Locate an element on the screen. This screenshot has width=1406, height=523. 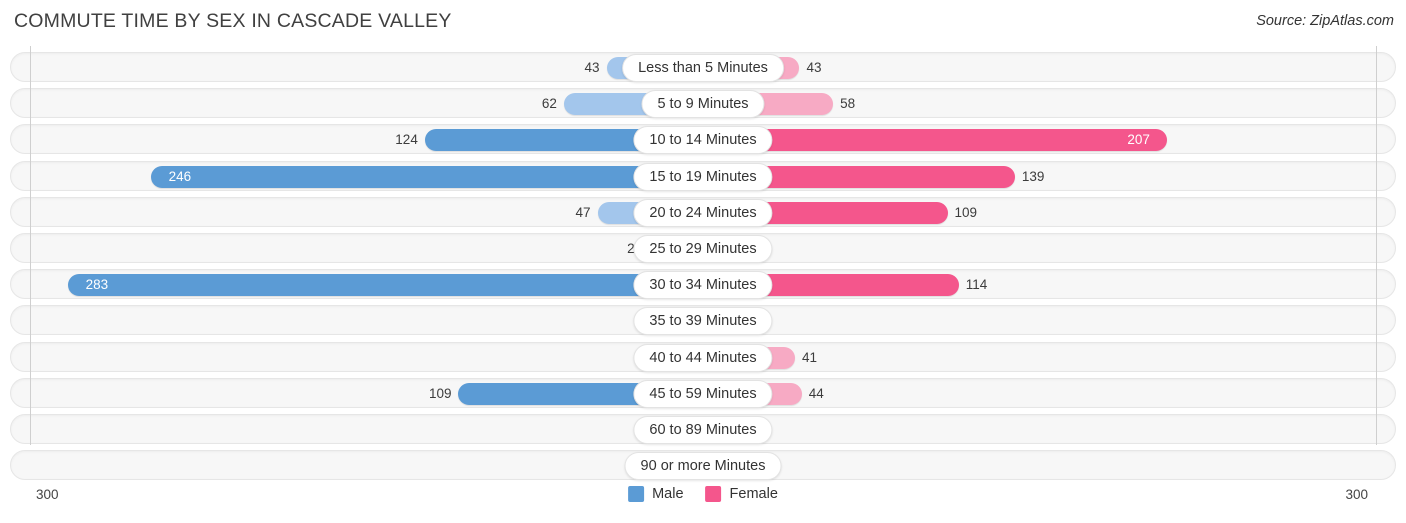
category-label: 35 to 39 Minutes is located at coordinates (703, 321).